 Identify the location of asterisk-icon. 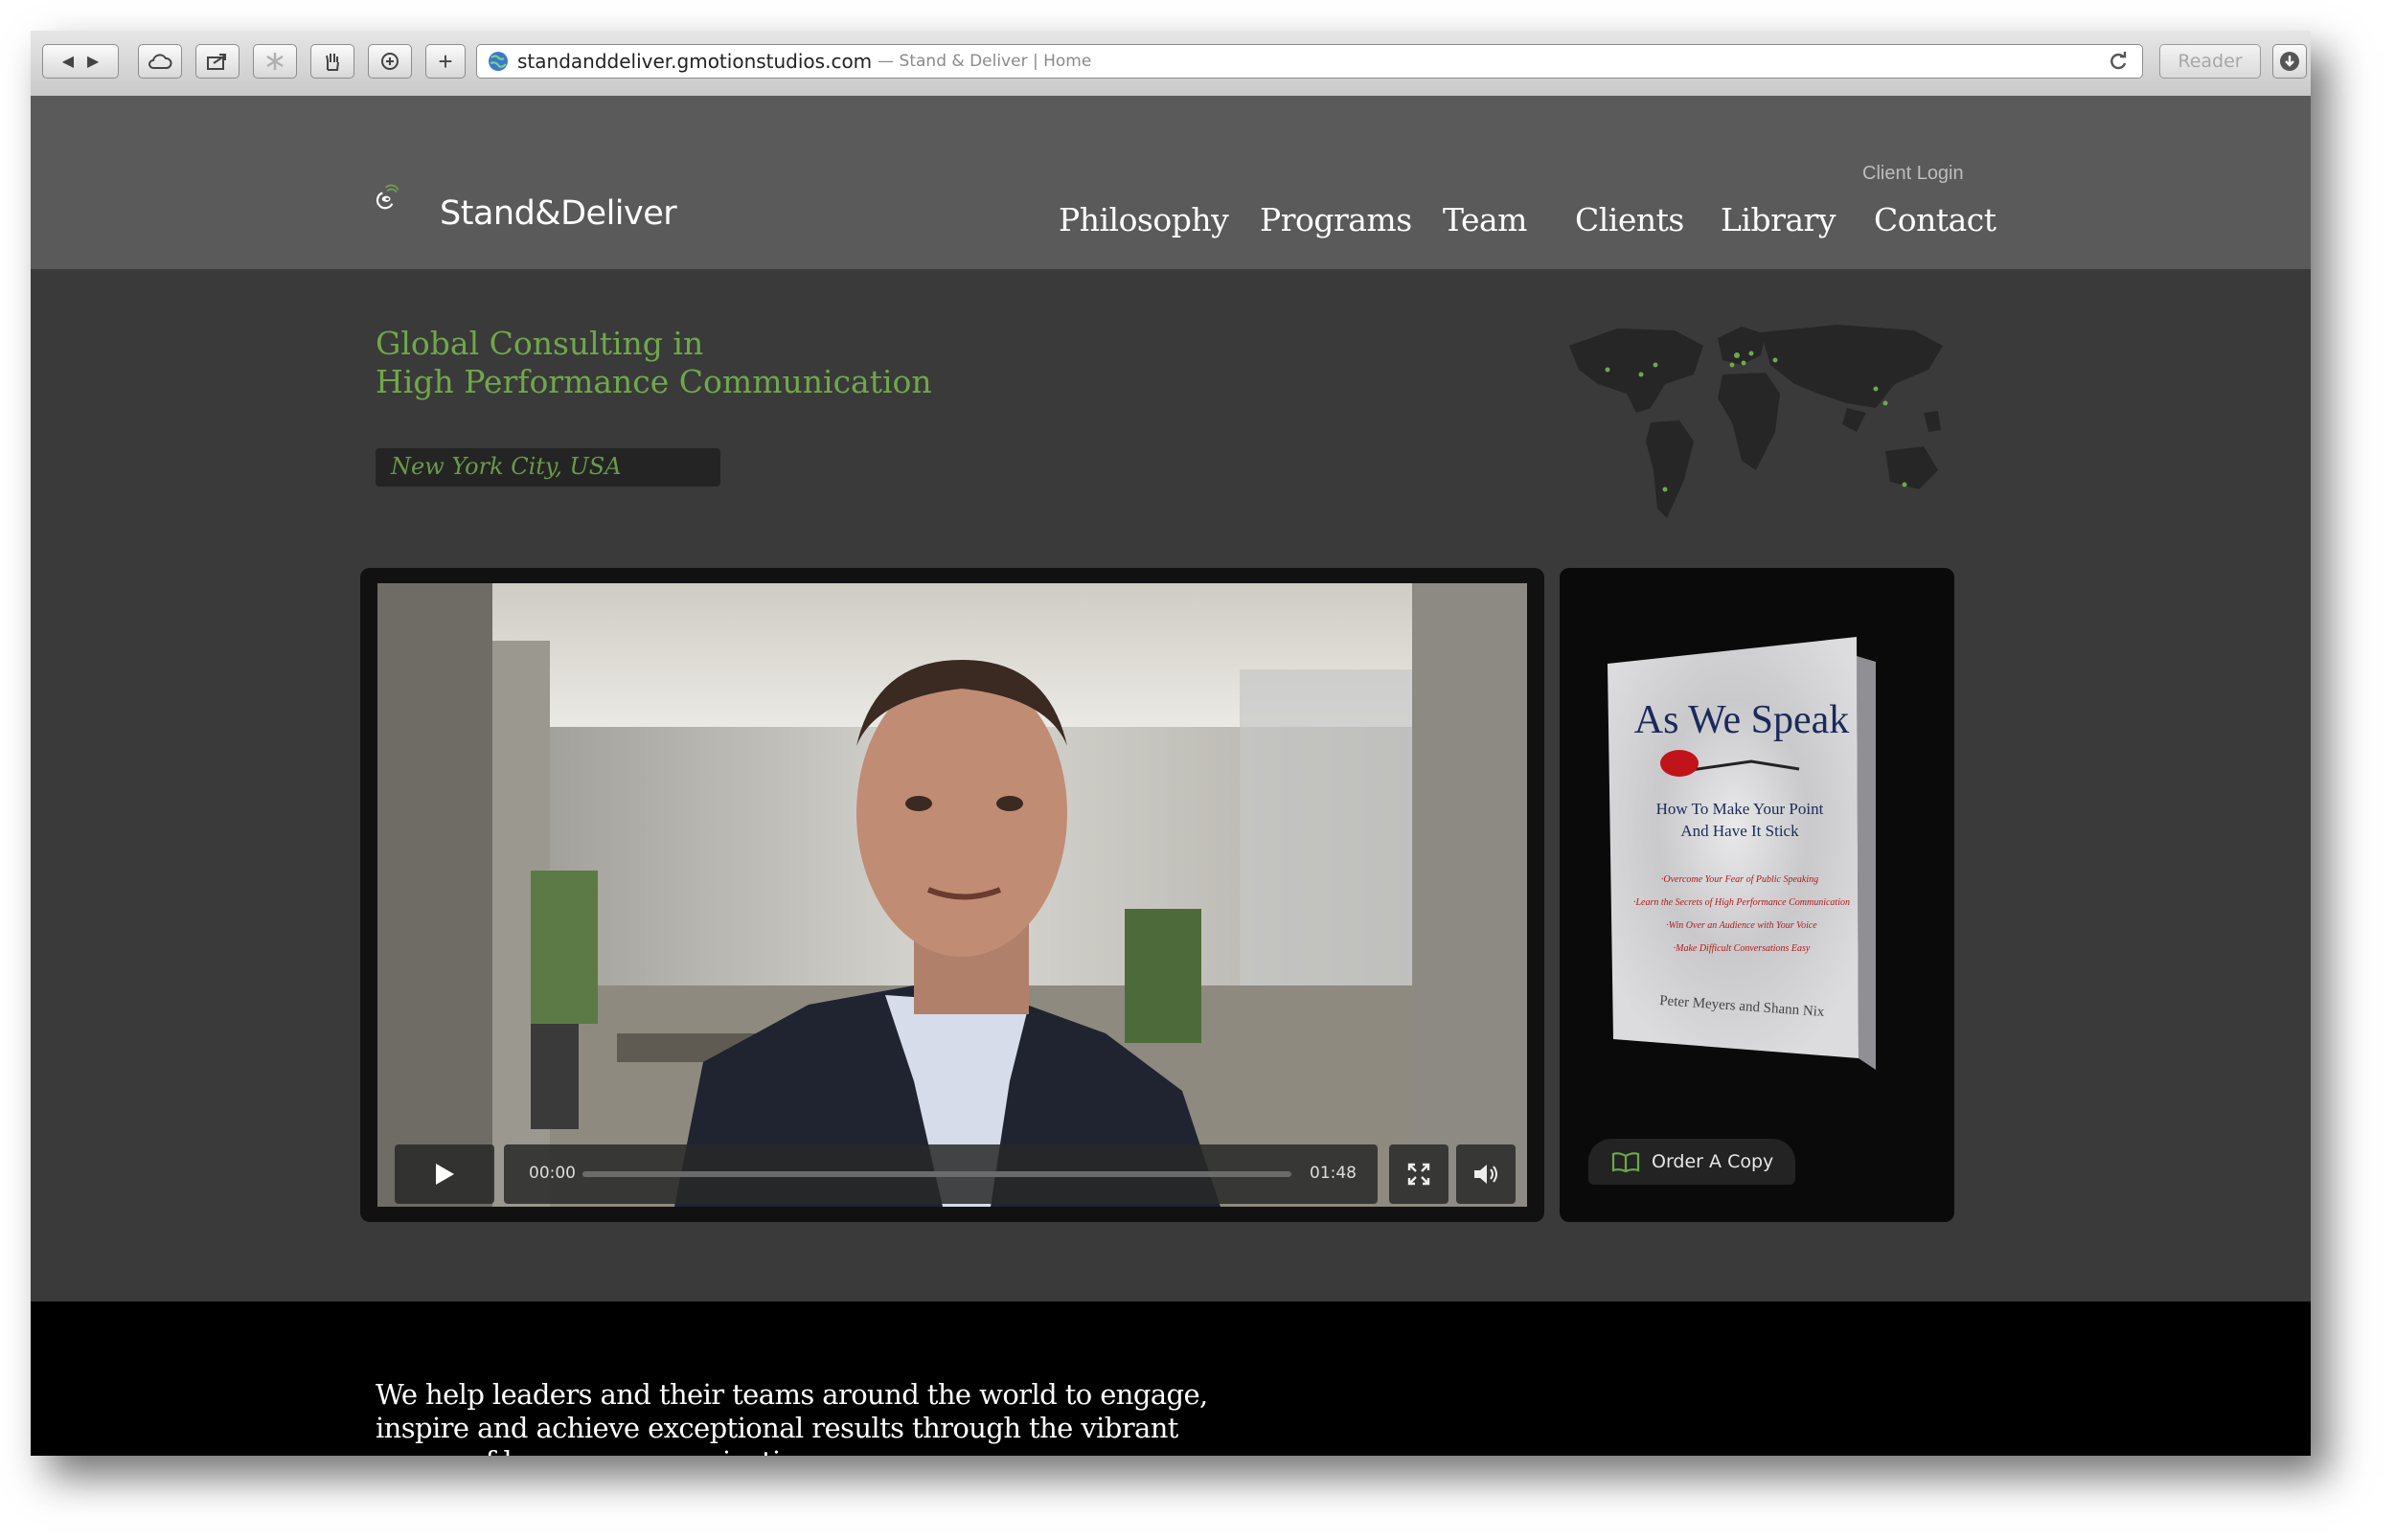
(275, 61).